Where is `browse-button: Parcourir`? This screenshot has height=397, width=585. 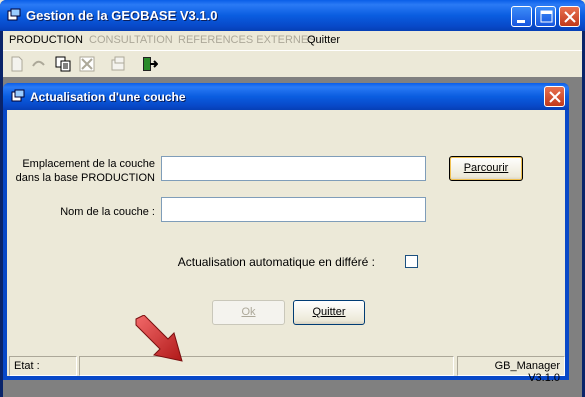
browse-button: Parcourir is located at coordinates (486, 168).